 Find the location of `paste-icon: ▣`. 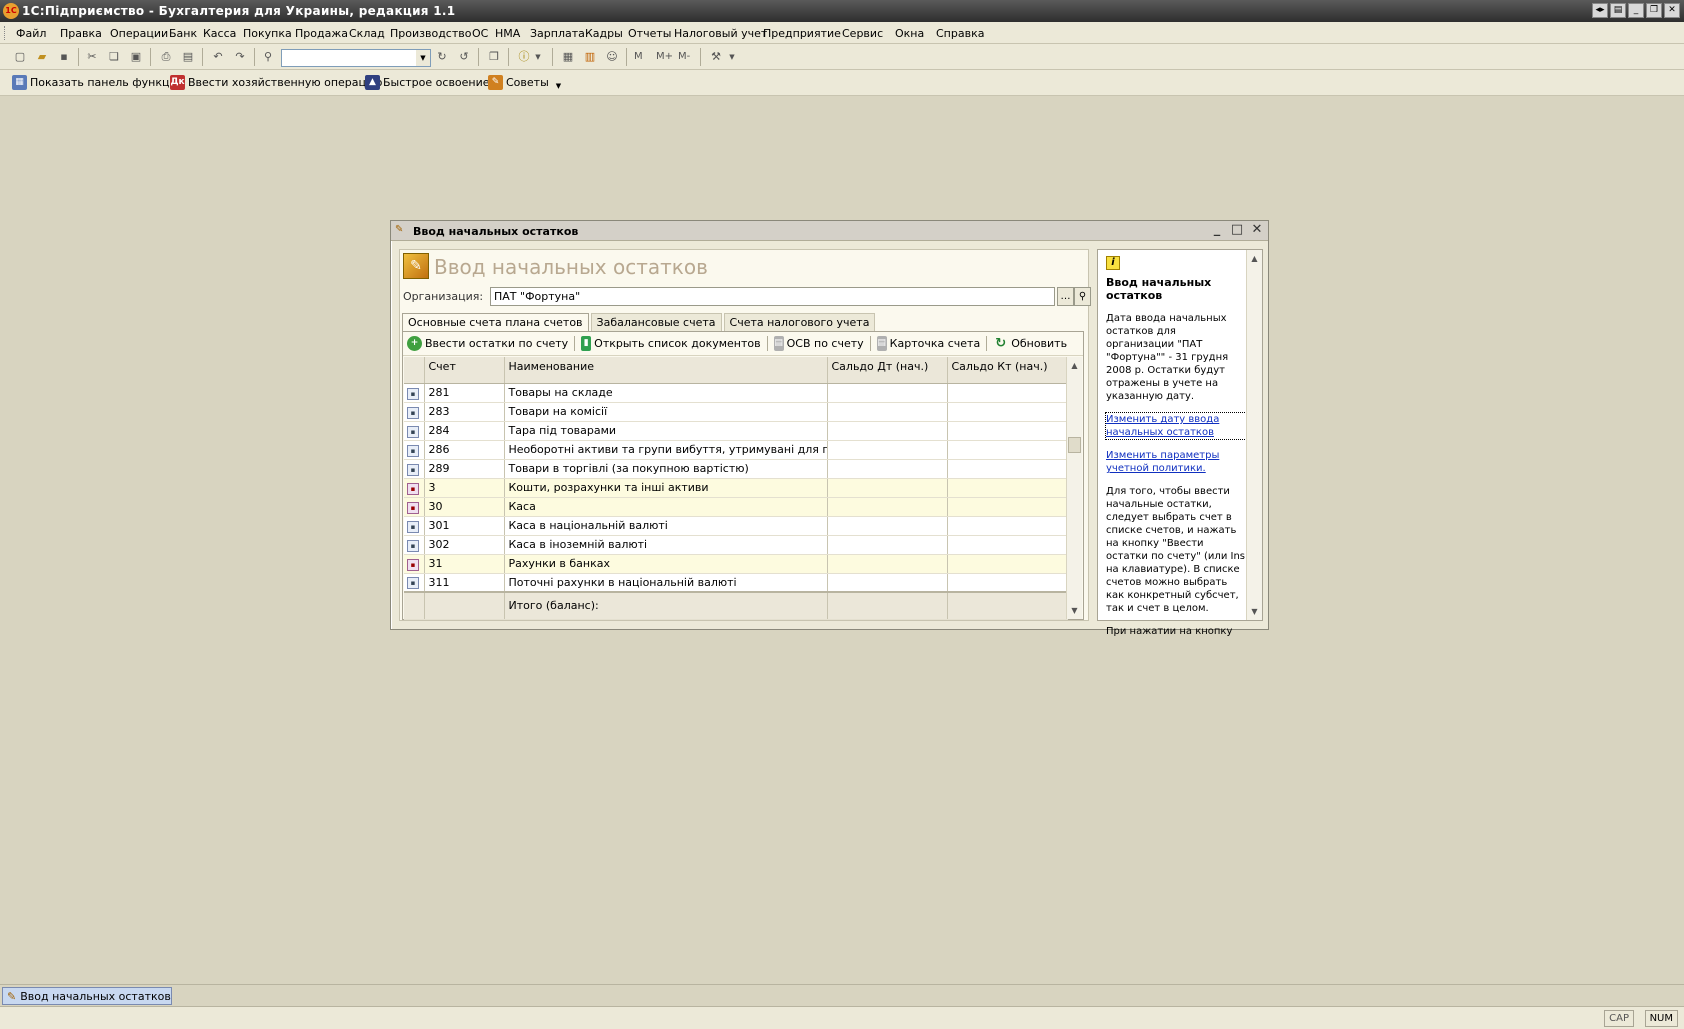

paste-icon: ▣ is located at coordinates (136, 57).